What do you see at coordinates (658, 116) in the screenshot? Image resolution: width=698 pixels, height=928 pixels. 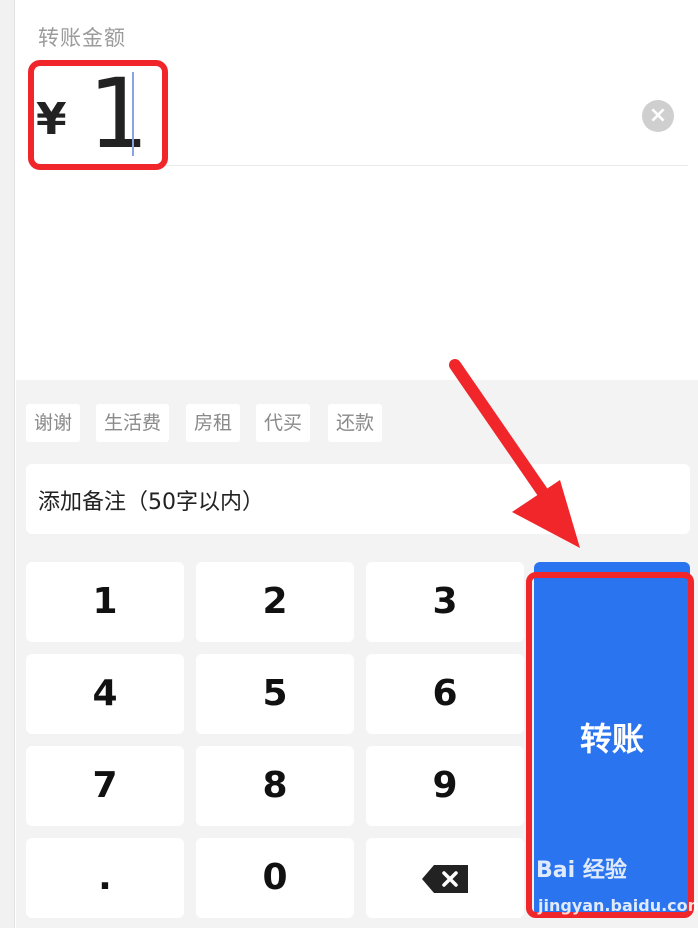 I see `clear-icon: ×` at bounding box center [658, 116].